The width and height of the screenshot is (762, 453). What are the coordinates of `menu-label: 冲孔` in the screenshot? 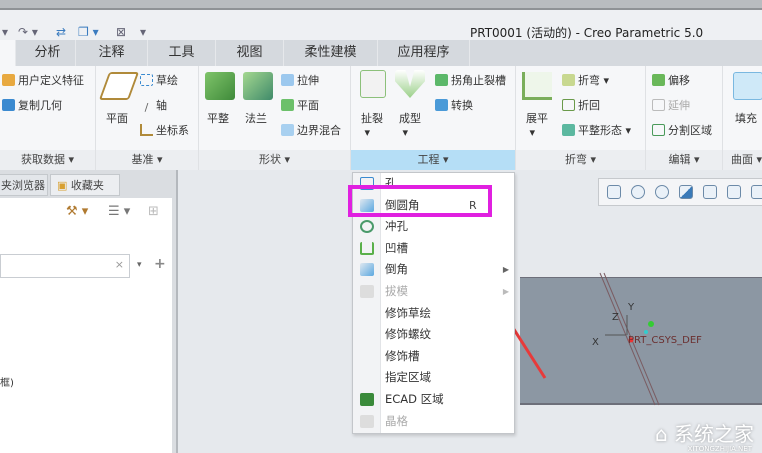 It's located at (396, 226).